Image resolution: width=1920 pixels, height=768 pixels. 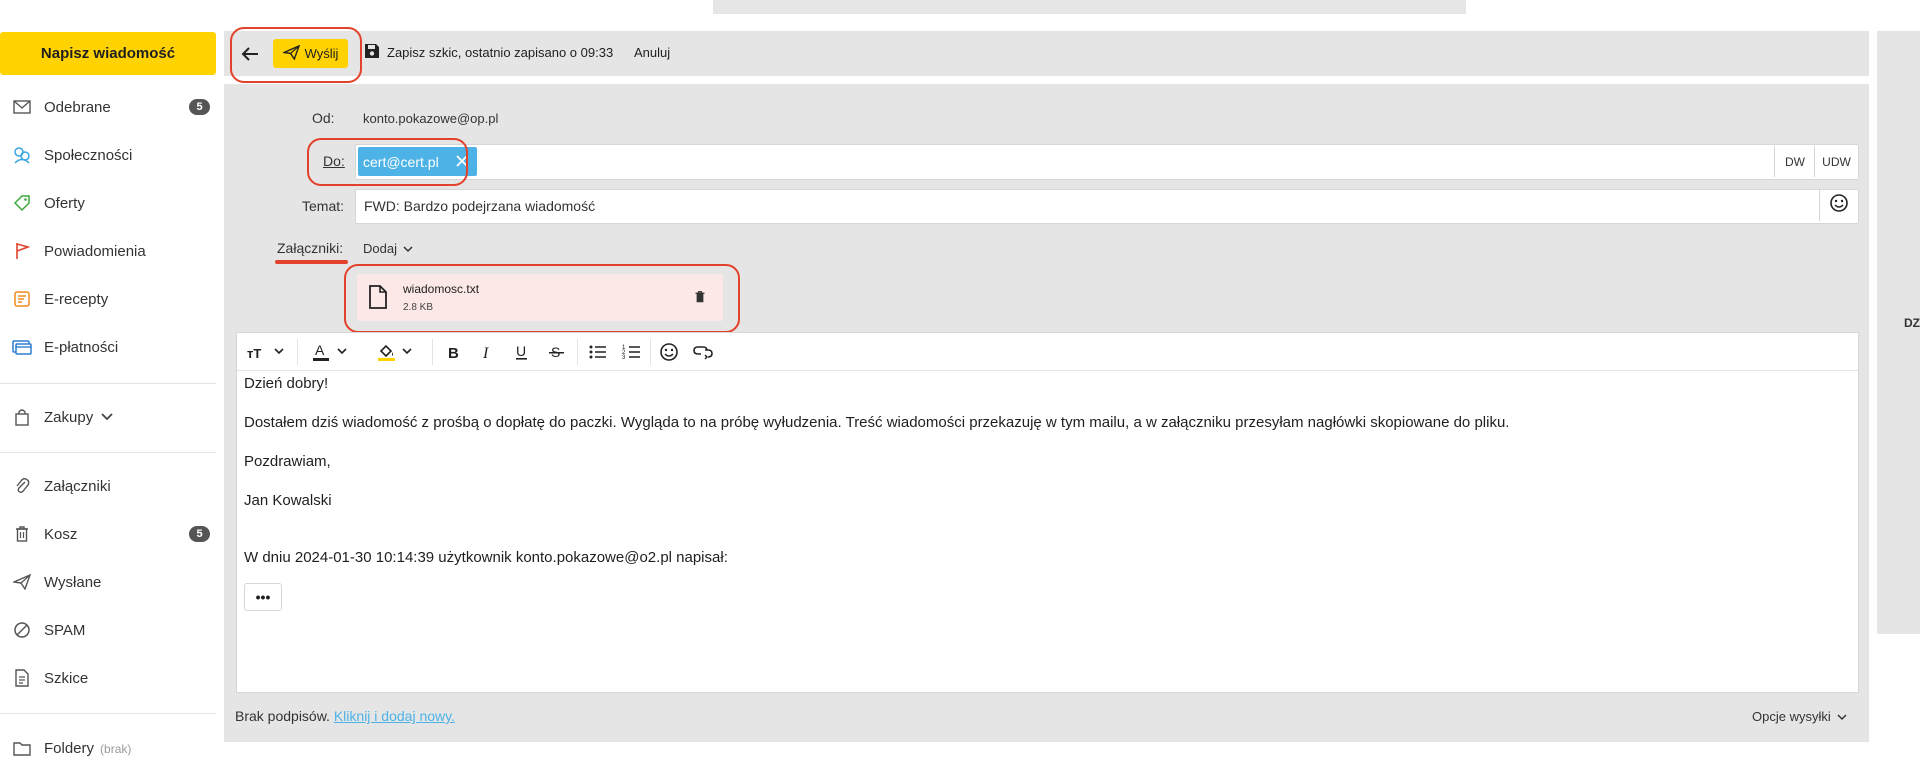 I want to click on trash-icon, so click(x=700, y=299).